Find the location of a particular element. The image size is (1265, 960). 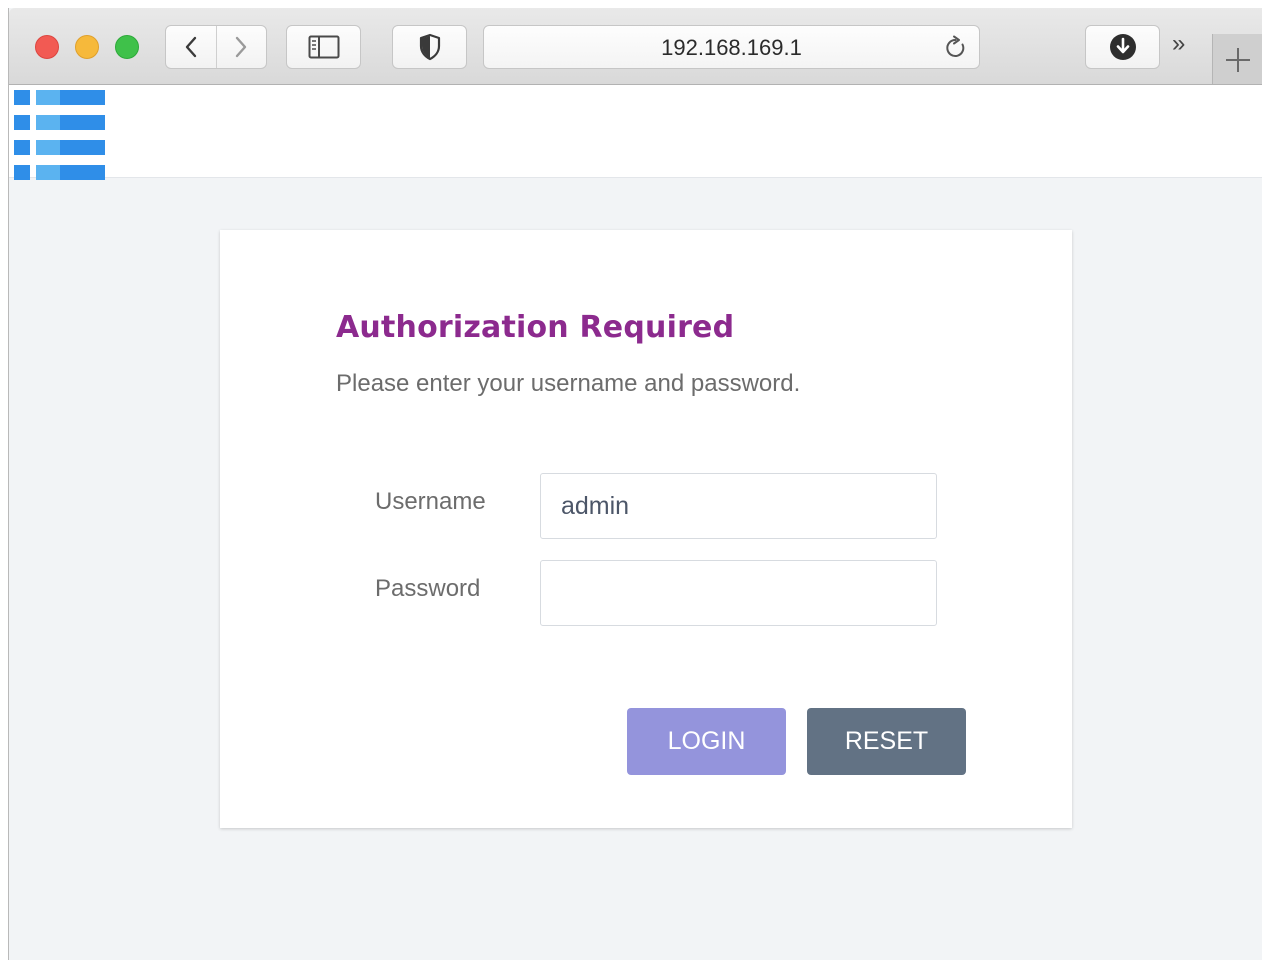

address-bar: 192.168.169.1 is located at coordinates (731, 47).